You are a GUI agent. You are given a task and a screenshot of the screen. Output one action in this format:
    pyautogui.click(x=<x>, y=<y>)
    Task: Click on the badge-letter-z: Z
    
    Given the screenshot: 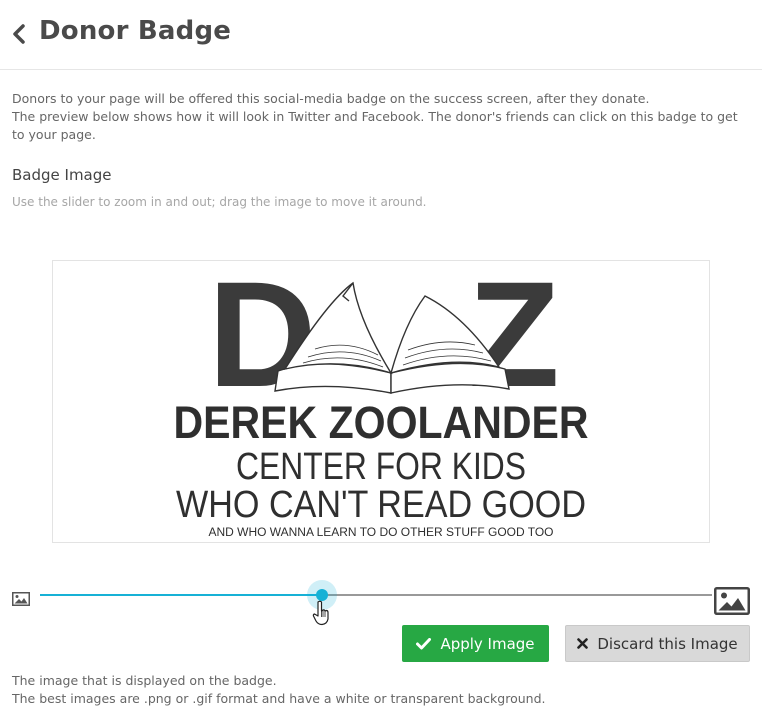 What is the action you would take?
    pyautogui.click(x=514, y=339)
    